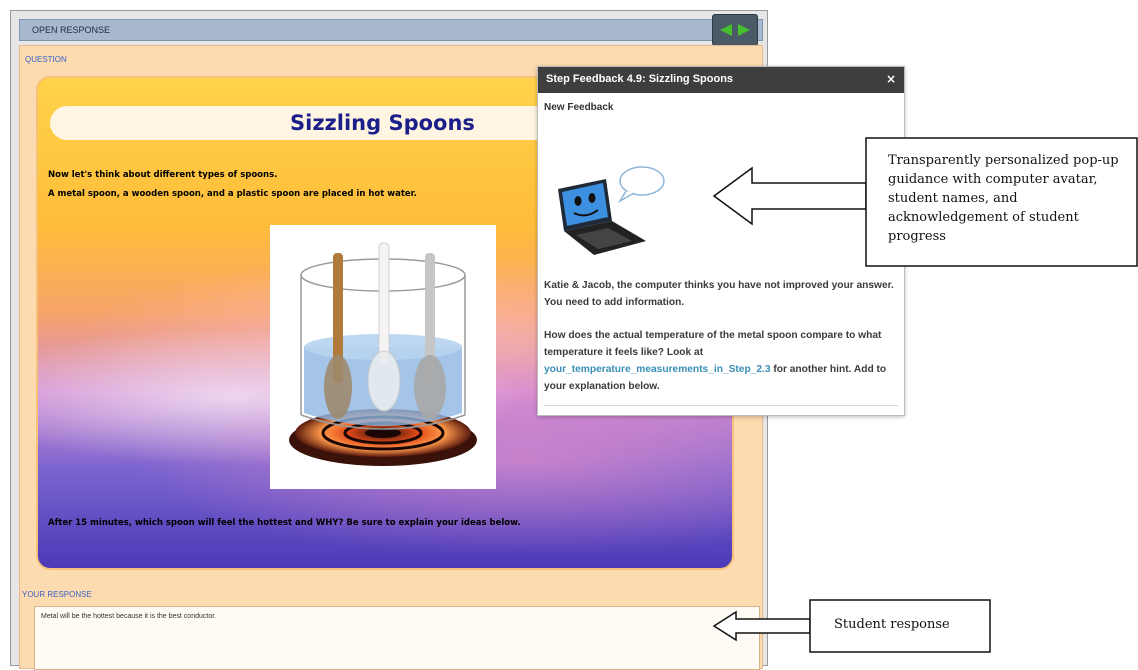 The width and height of the screenshot is (1138, 670). I want to click on callout-text-2: Student response, so click(892, 624).